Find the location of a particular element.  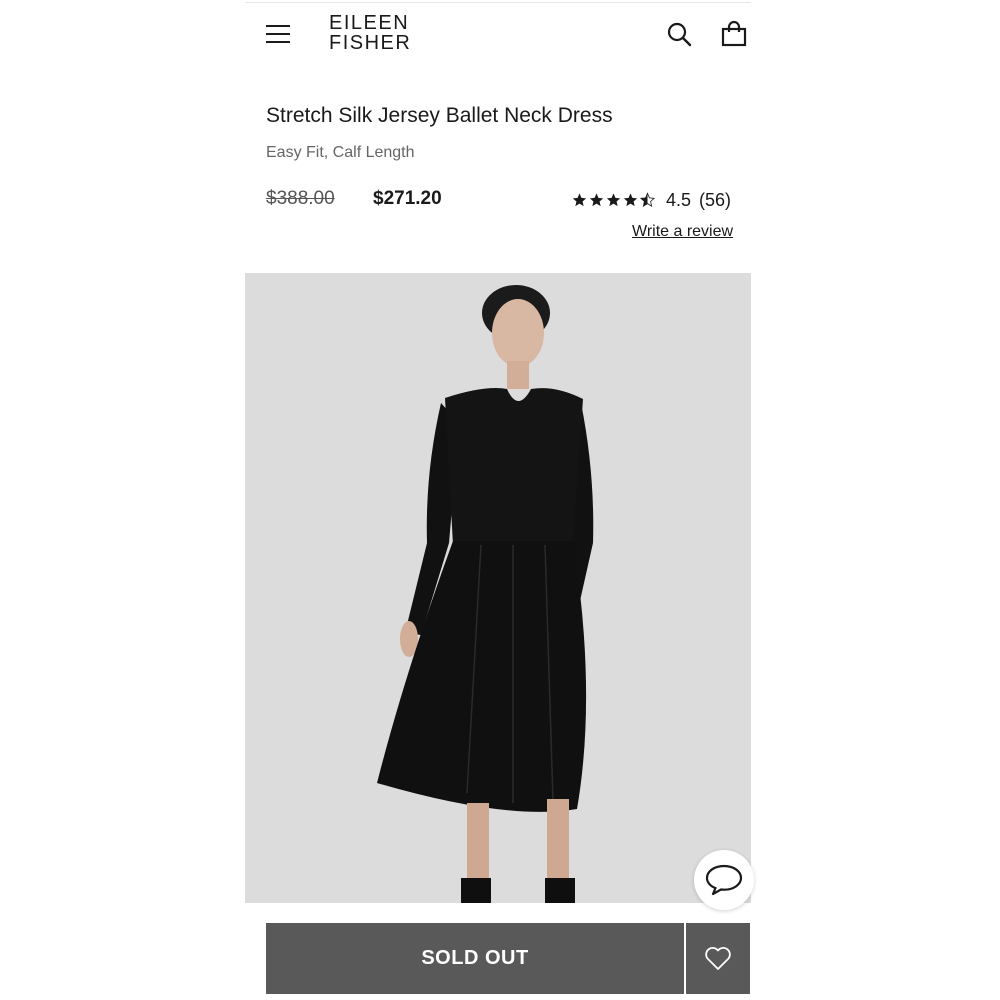

menu-button is located at coordinates (278, 34).